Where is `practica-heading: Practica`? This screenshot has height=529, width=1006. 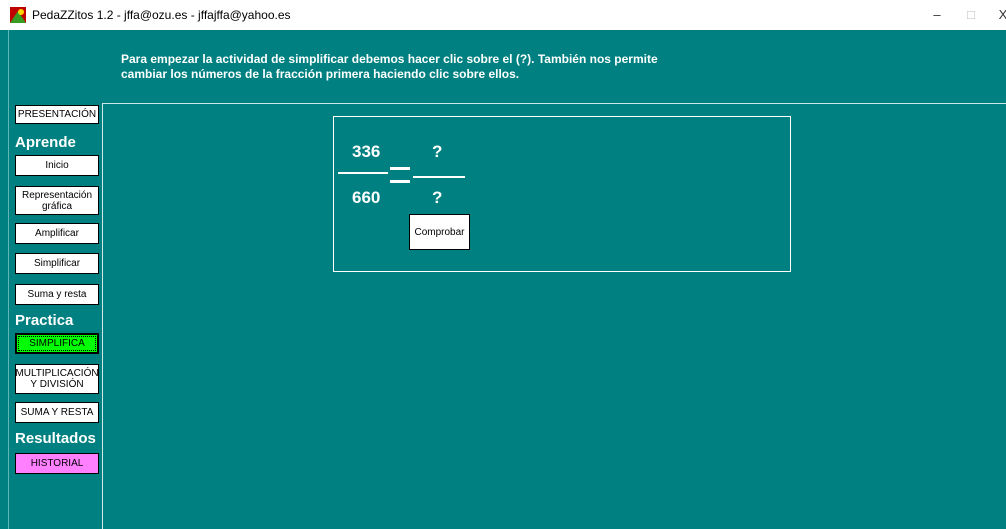 practica-heading: Practica is located at coordinates (44, 320).